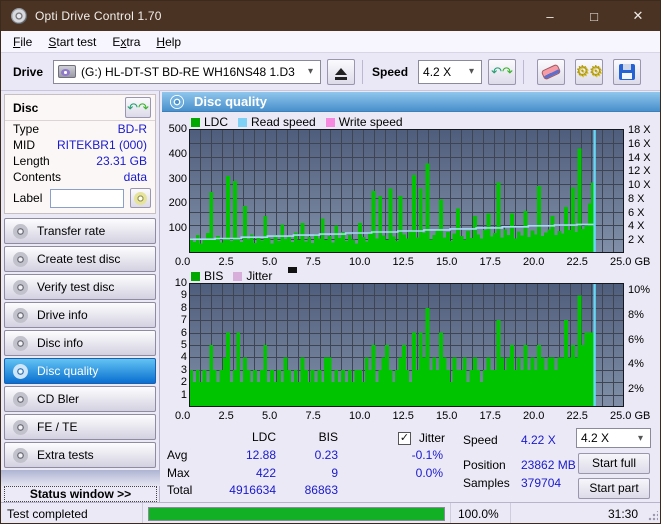 Image resolution: width=661 pixels, height=524 pixels. Describe the element at coordinates (614, 488) in the screenshot. I see `start-part-button: Start part` at that location.